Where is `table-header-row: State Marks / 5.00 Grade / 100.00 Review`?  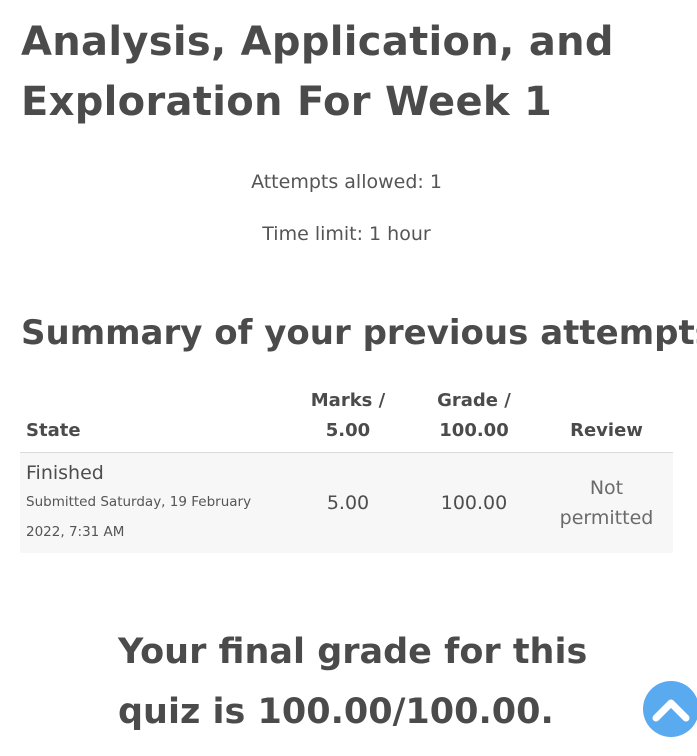
table-header-row: State Marks / 5.00 Grade / 100.00 Review is located at coordinates (346, 418).